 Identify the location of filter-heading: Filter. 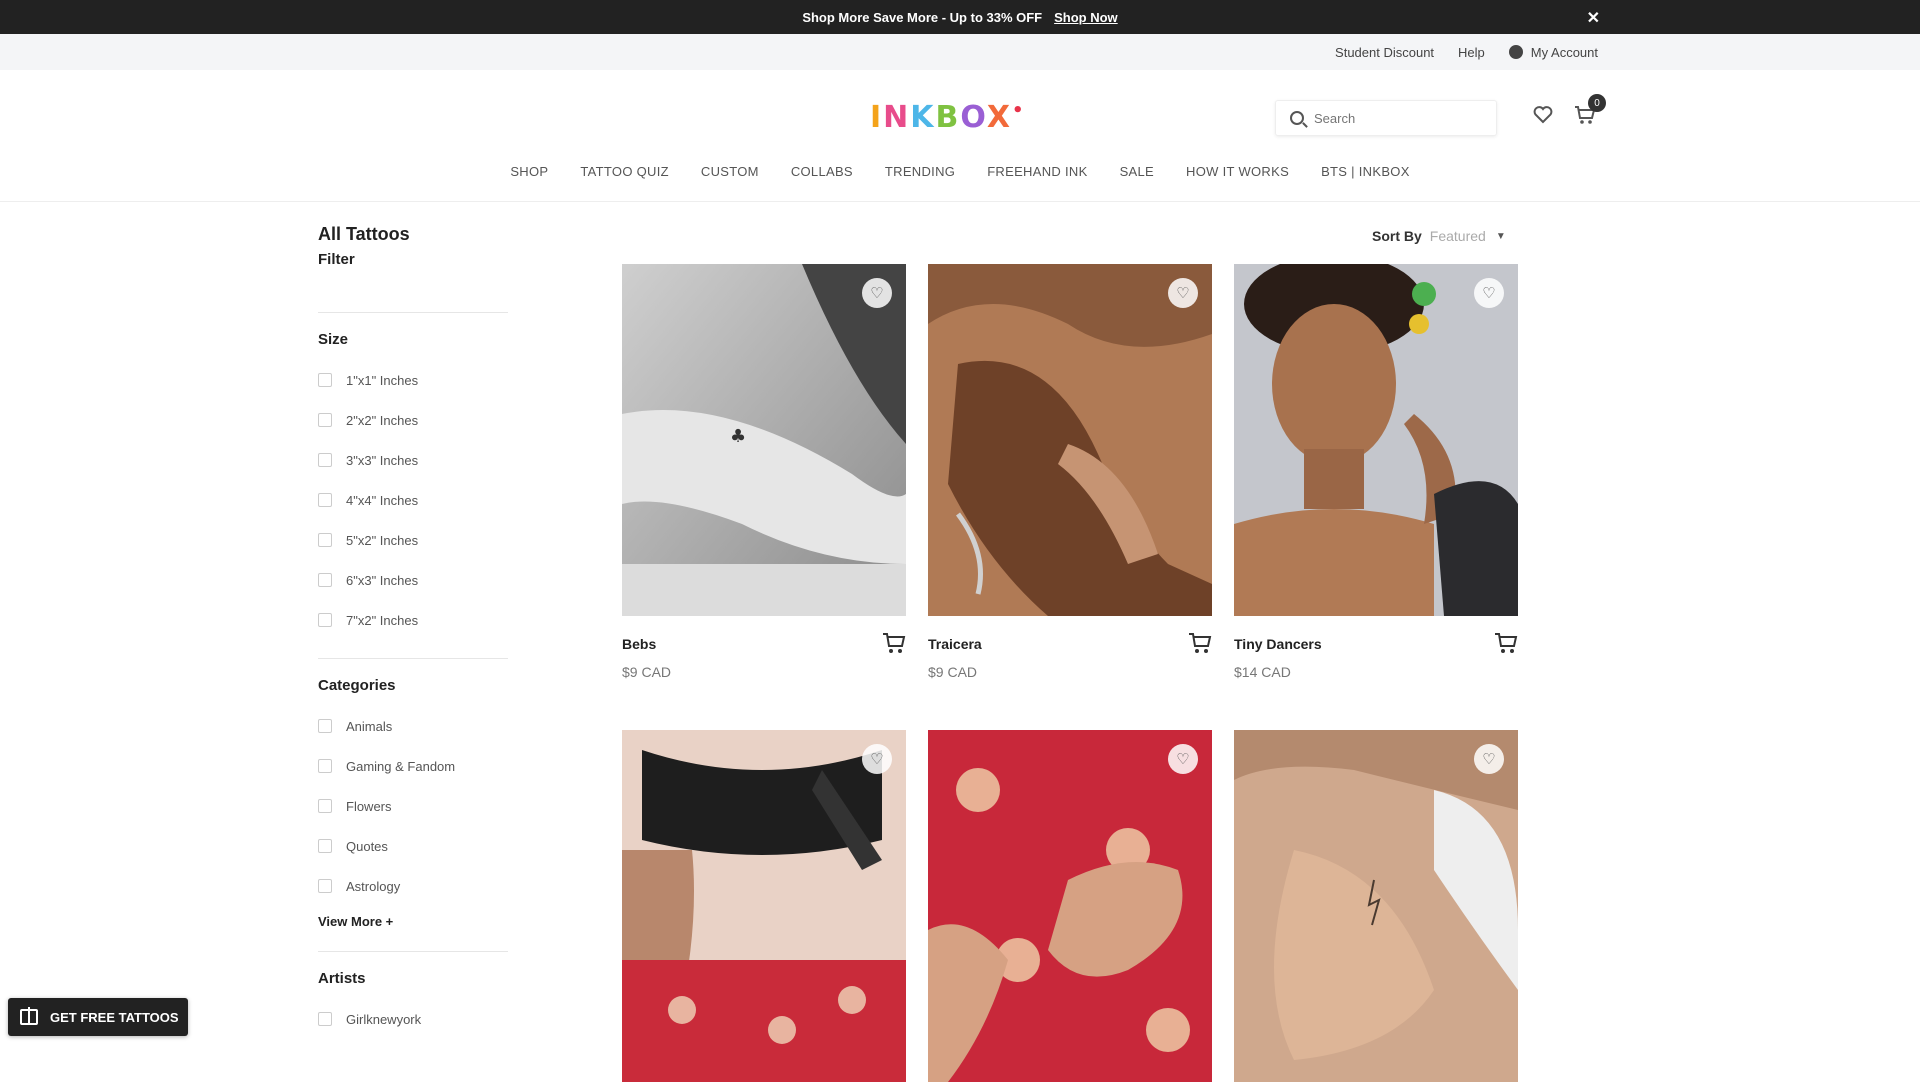
(336, 259).